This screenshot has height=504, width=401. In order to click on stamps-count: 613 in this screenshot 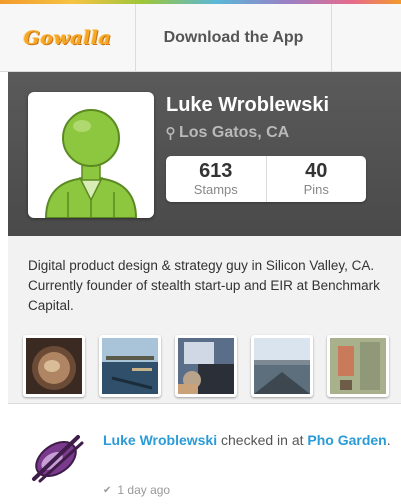, I will do `click(216, 170)`.